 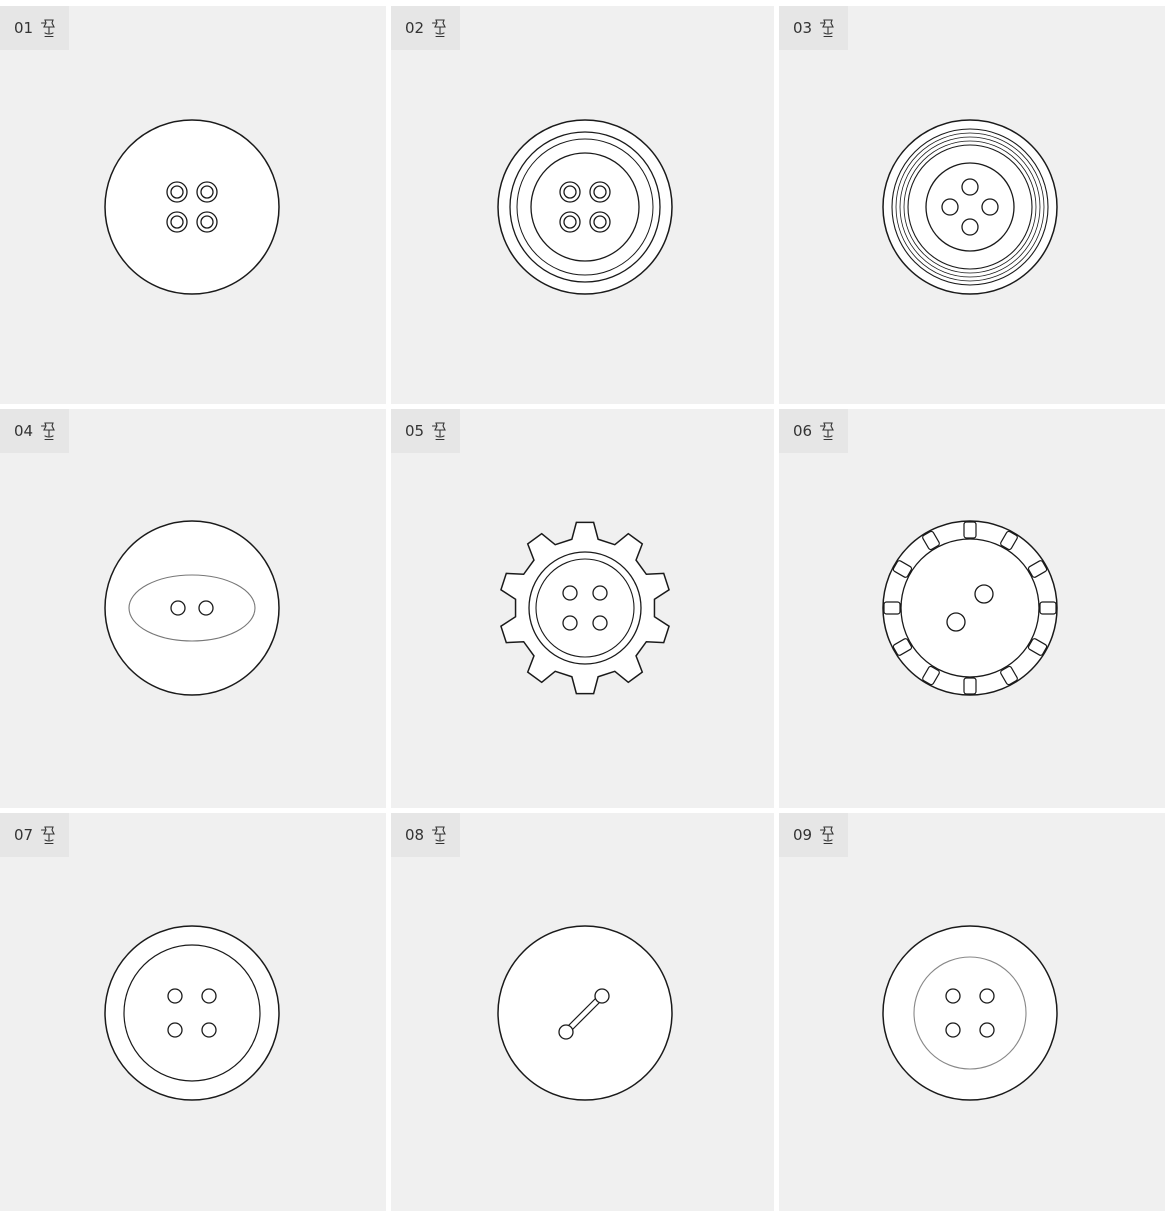 What do you see at coordinates (35, 835) in the screenshot?
I see `cell-tag: 07` at bounding box center [35, 835].